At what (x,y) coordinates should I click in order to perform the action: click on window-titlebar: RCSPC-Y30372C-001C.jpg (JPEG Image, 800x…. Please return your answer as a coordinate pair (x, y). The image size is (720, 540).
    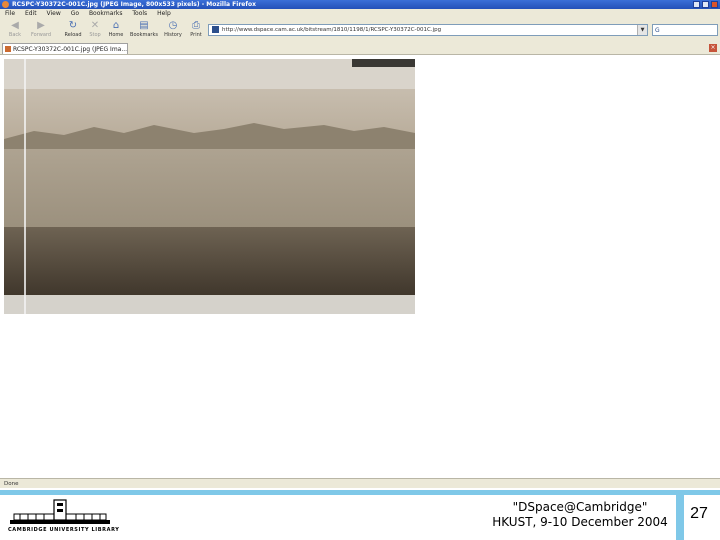
    Looking at the image, I should click on (360, 4).